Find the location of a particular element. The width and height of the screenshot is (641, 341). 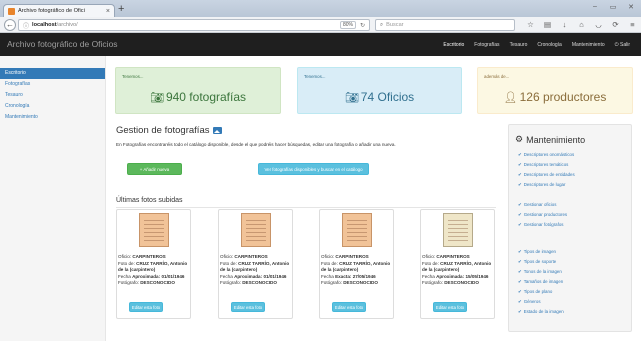

add-photo-button: + Añadir nueva is located at coordinates (154, 169).